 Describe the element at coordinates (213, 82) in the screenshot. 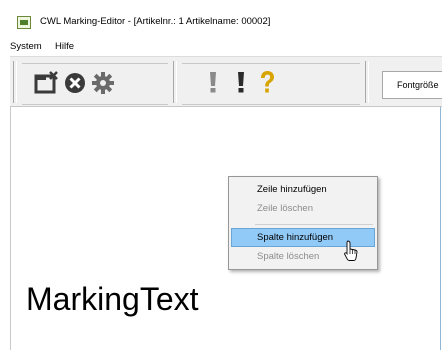

I see `exclamation-gray-icon` at that location.